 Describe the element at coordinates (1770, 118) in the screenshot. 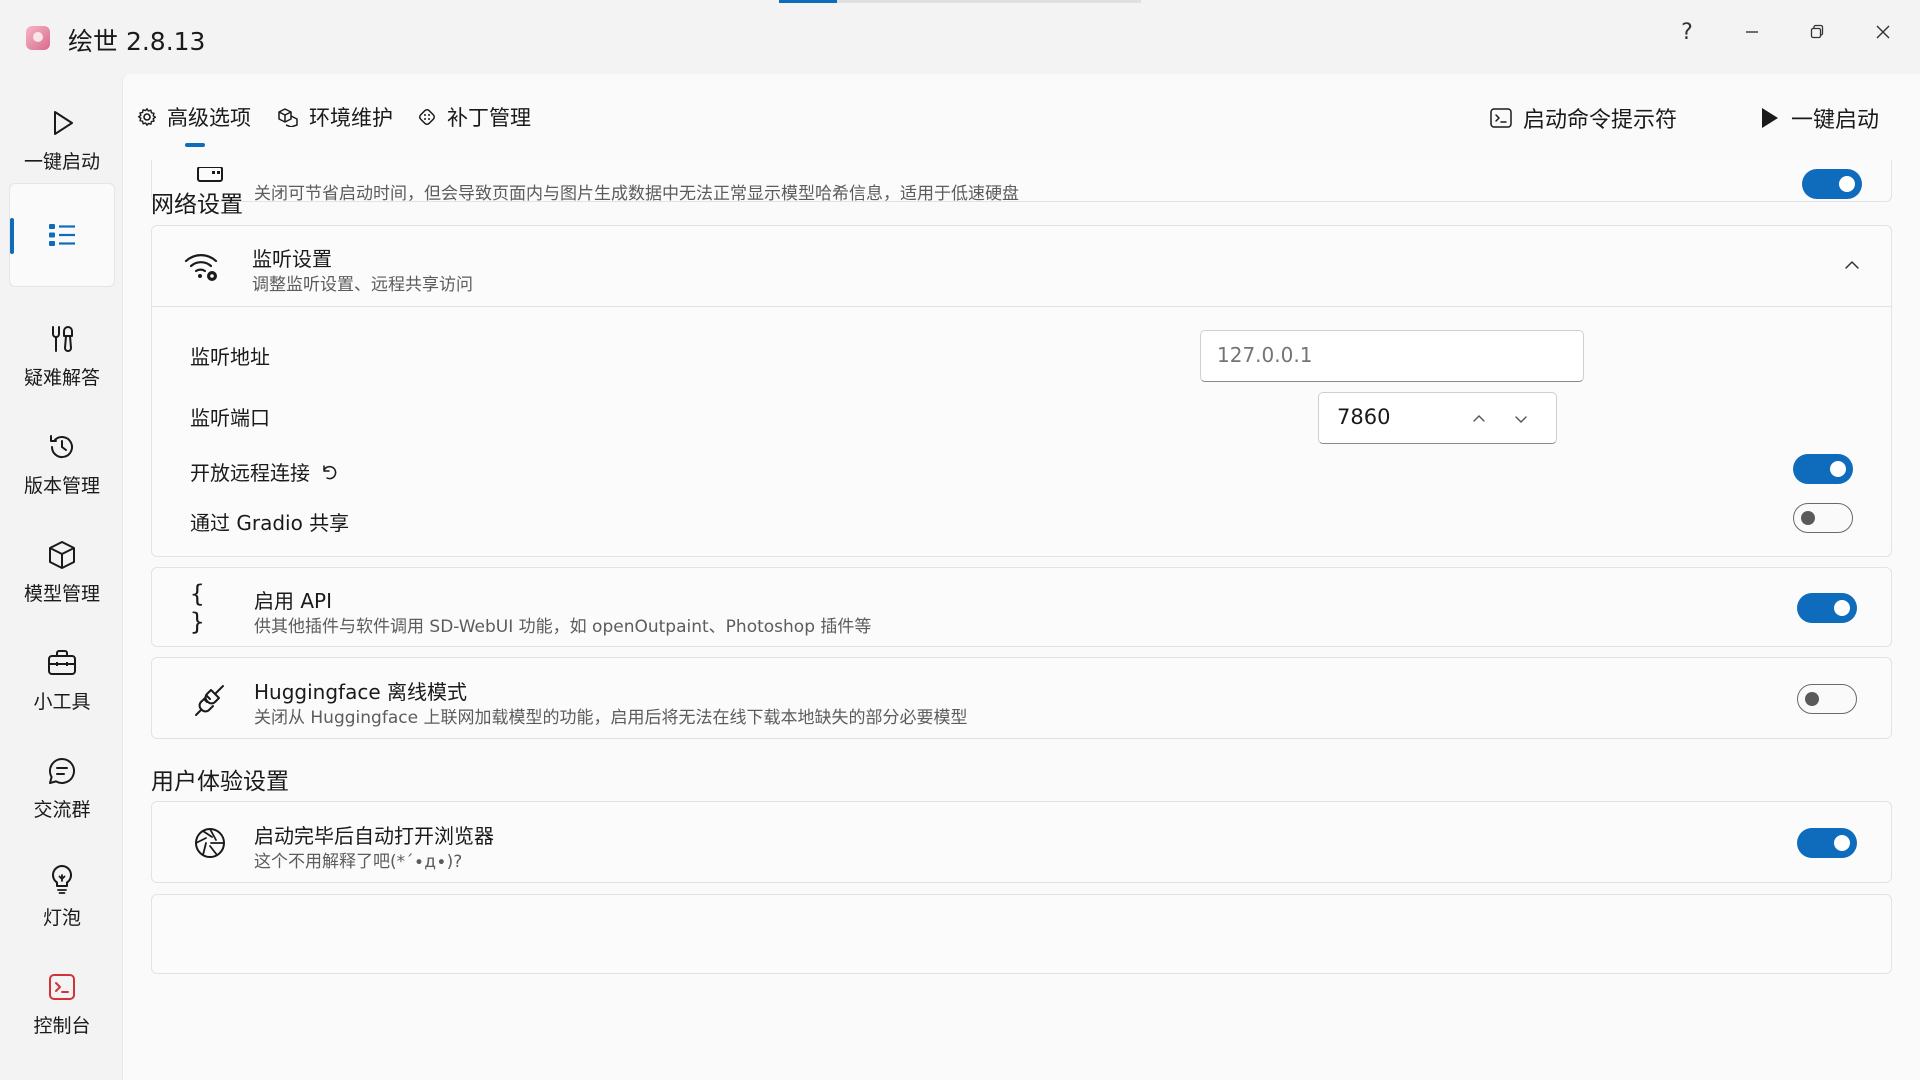

I see `play-filled-icon` at that location.